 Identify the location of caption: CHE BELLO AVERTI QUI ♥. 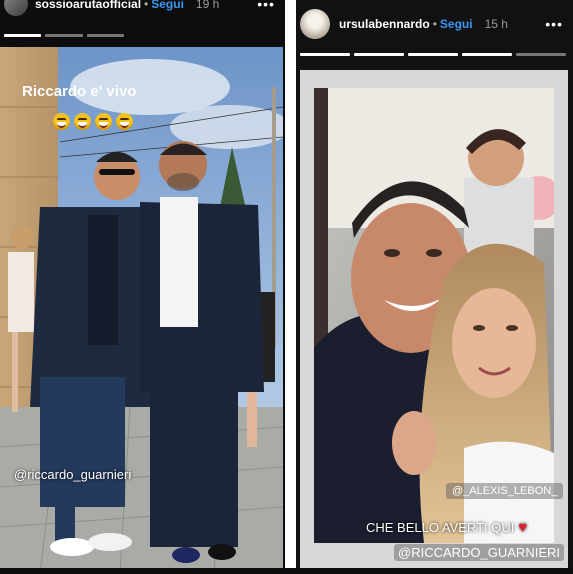
(446, 527).